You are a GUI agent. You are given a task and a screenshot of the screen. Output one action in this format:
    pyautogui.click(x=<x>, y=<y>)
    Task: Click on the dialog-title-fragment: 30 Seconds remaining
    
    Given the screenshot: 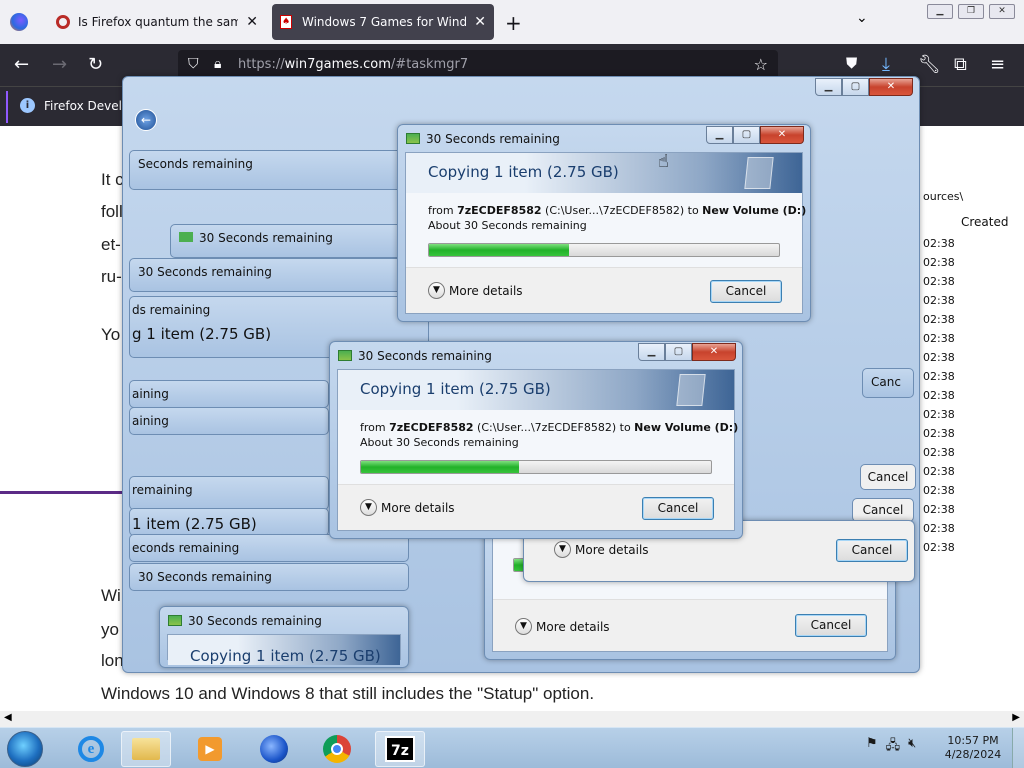 What is the action you would take?
    pyautogui.click(x=269, y=577)
    